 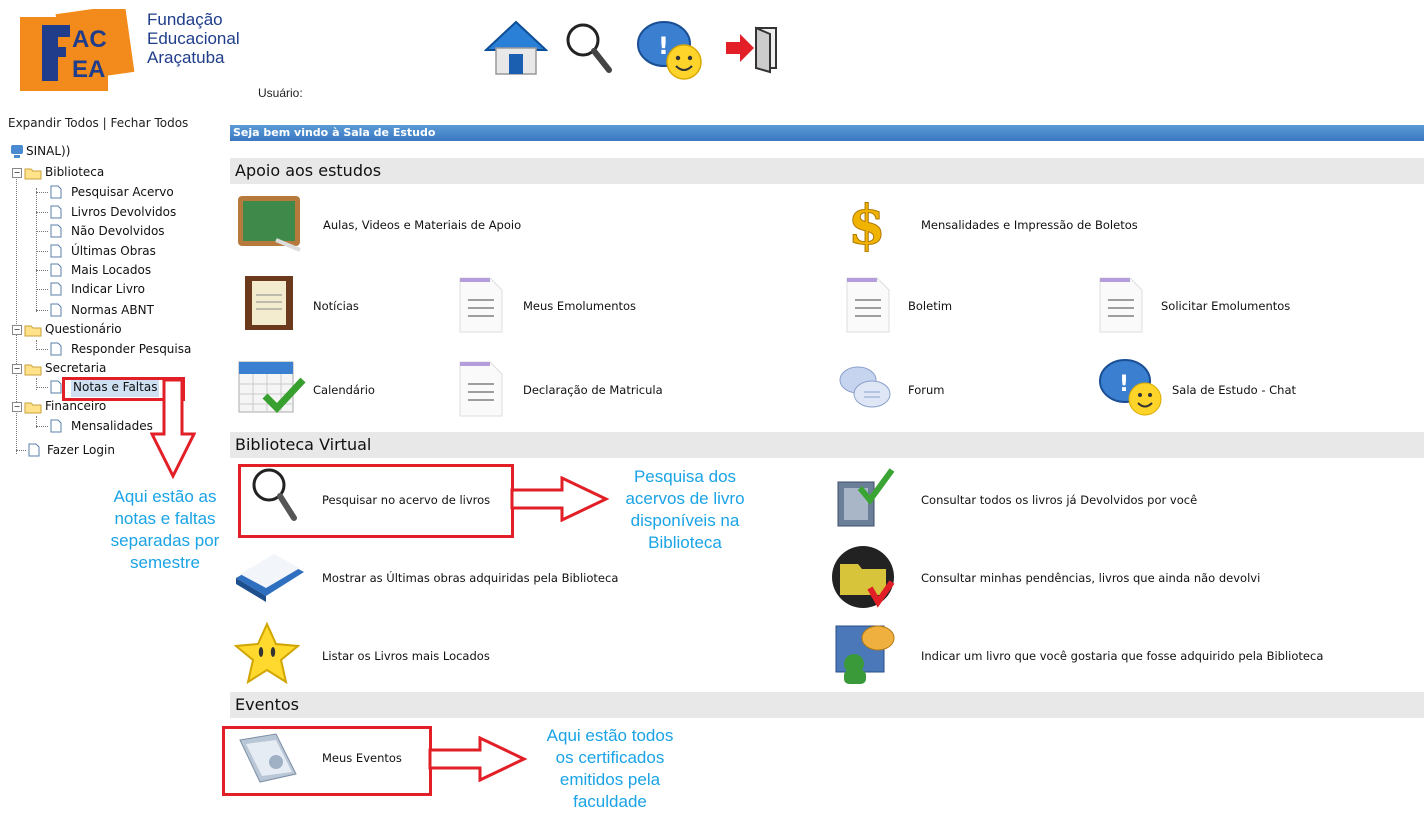 I want to click on logo-ea-text: EA, so click(x=88, y=69).